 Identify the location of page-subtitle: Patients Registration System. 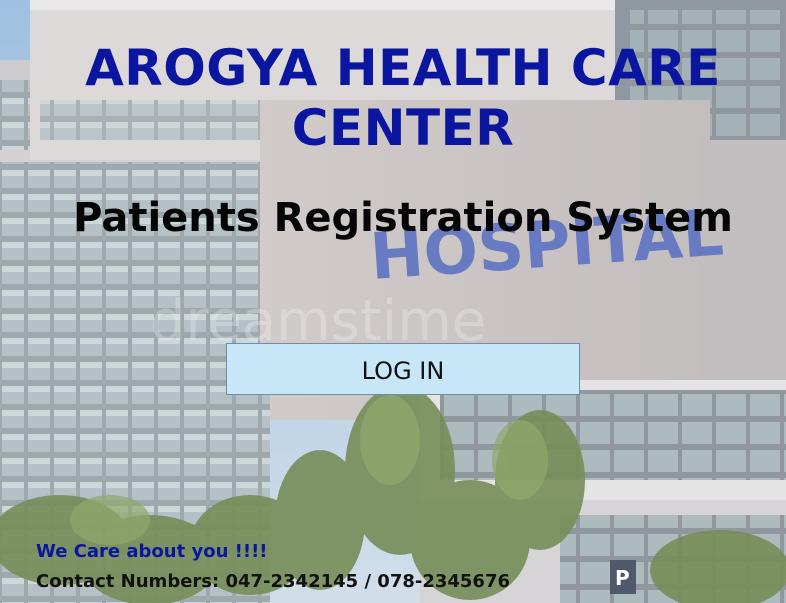
(403, 218).